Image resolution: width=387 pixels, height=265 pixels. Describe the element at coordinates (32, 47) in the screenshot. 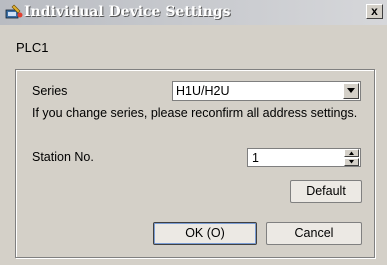

I see `device-name: PLC1` at that location.